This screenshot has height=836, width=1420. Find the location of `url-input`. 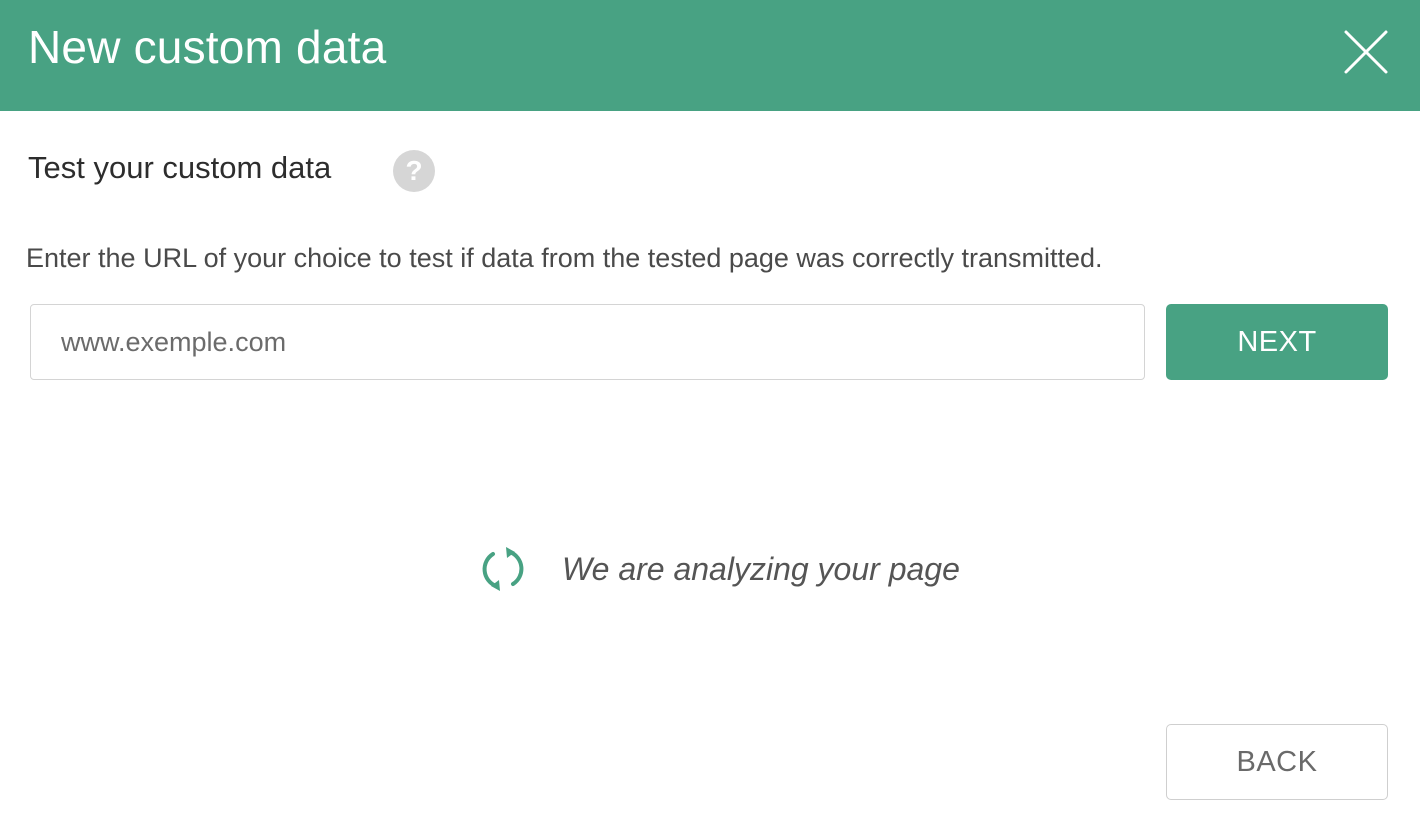

url-input is located at coordinates (587, 342).